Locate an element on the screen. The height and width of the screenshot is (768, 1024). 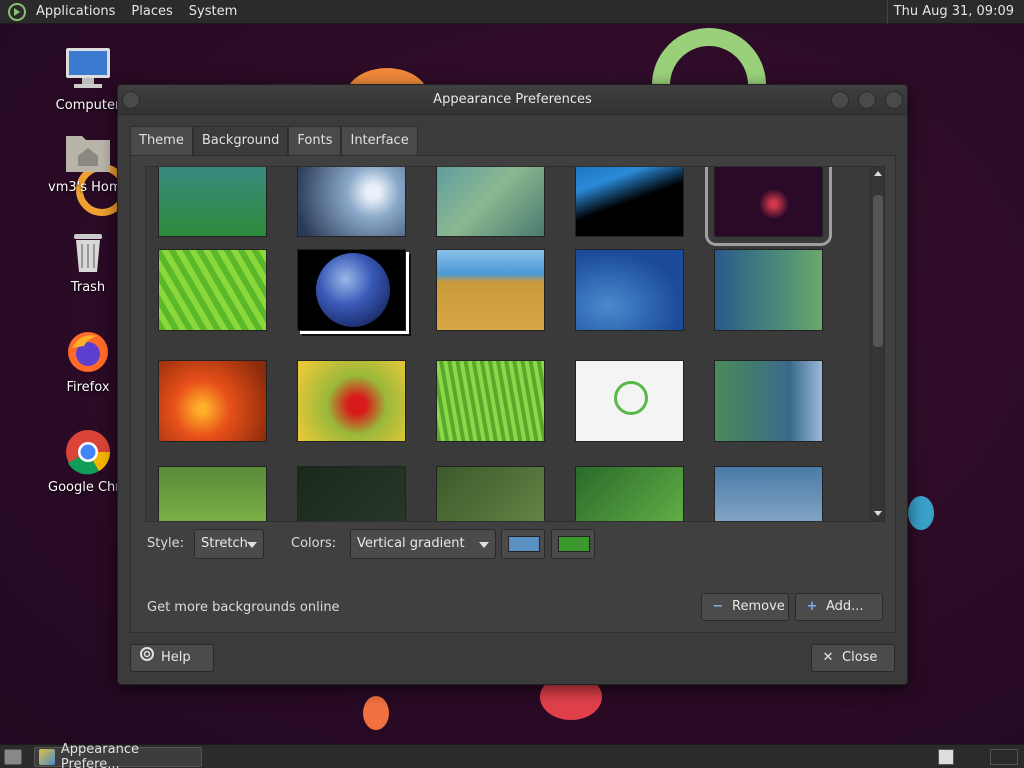
window-menu-button is located at coordinates (131, 100).